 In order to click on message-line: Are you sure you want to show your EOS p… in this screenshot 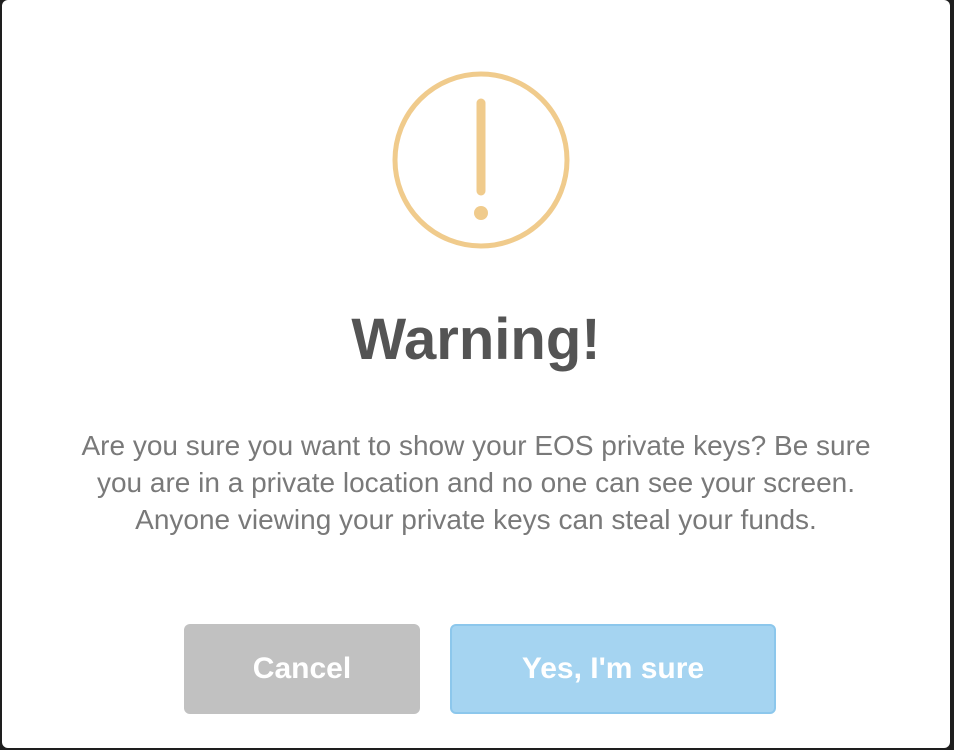, I will do `click(476, 445)`.